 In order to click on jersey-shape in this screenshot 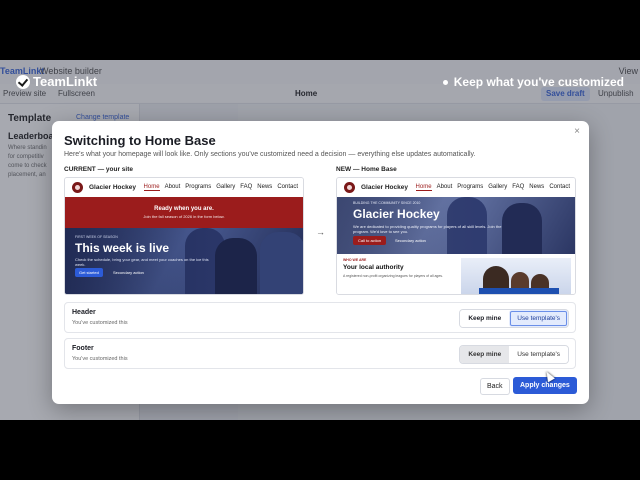, I will do `click(519, 291)`.